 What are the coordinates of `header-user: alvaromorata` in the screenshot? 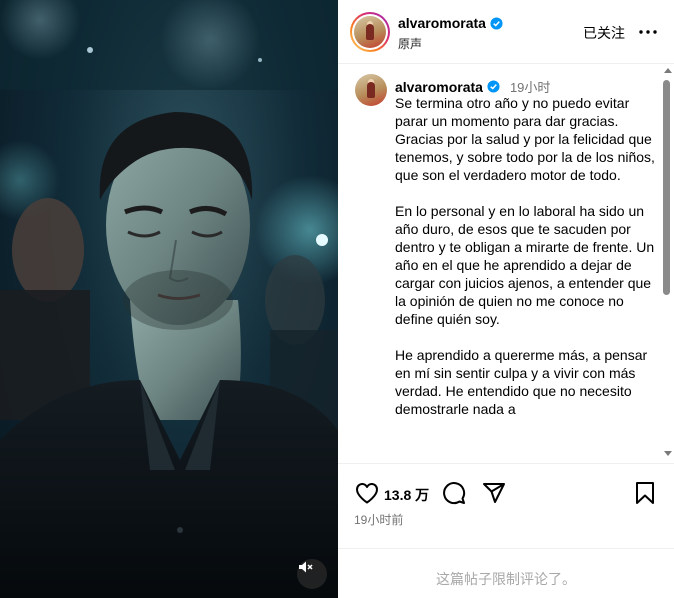 It's located at (450, 23).